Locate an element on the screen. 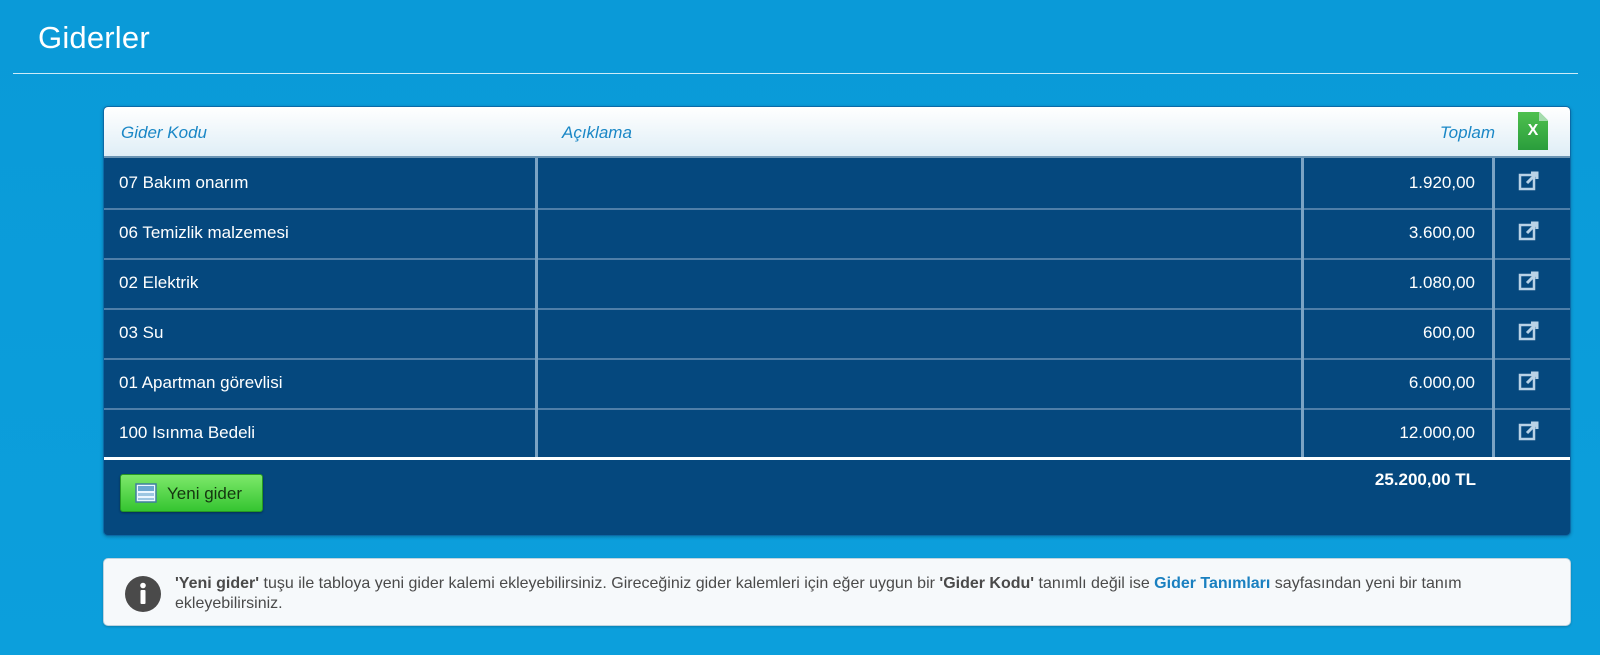 The height and width of the screenshot is (655, 1600). header-toplam: Toplam is located at coordinates (1467, 133).